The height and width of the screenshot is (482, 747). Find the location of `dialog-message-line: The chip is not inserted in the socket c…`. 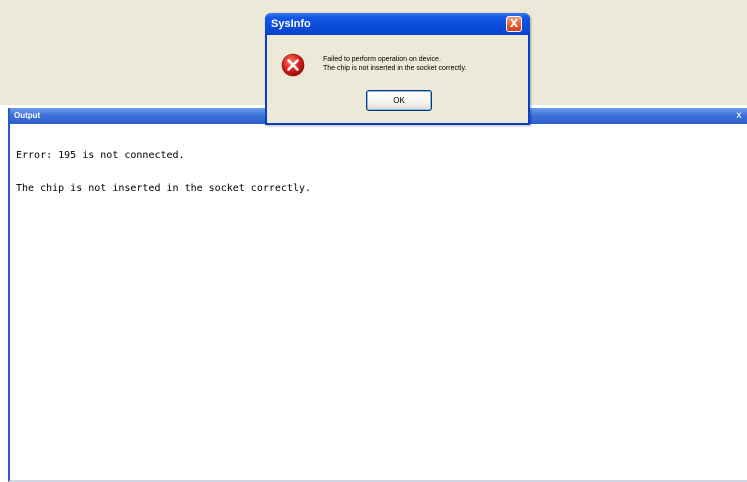

dialog-message-line: The chip is not inserted in the socket c… is located at coordinates (395, 68).